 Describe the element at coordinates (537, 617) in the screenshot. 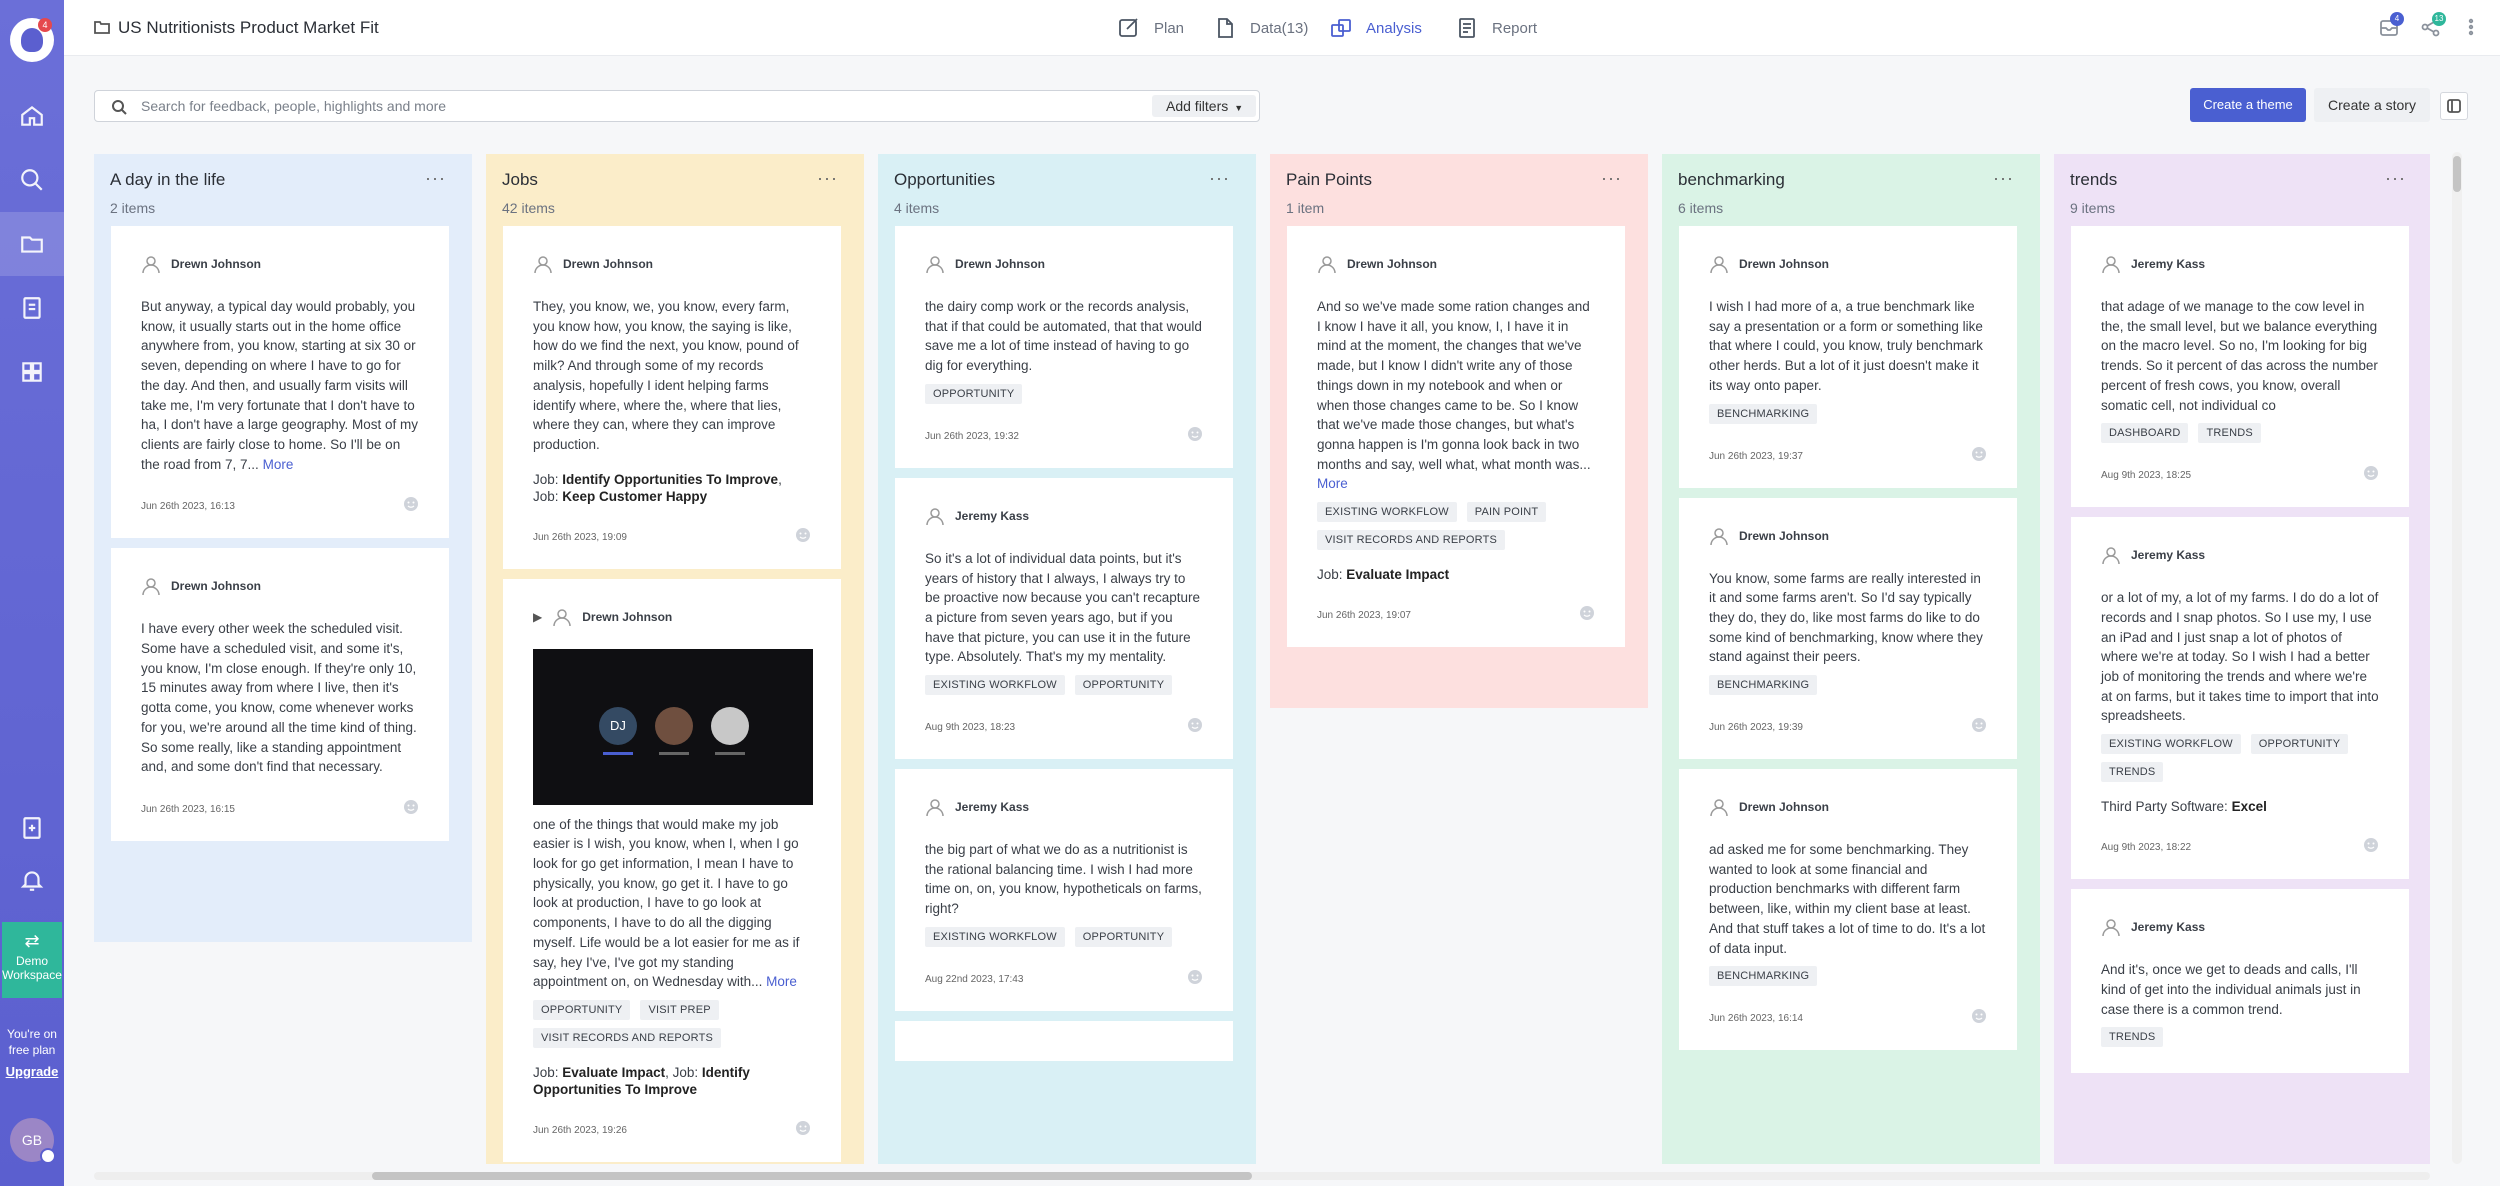

I see `play-icon: ▶` at that location.